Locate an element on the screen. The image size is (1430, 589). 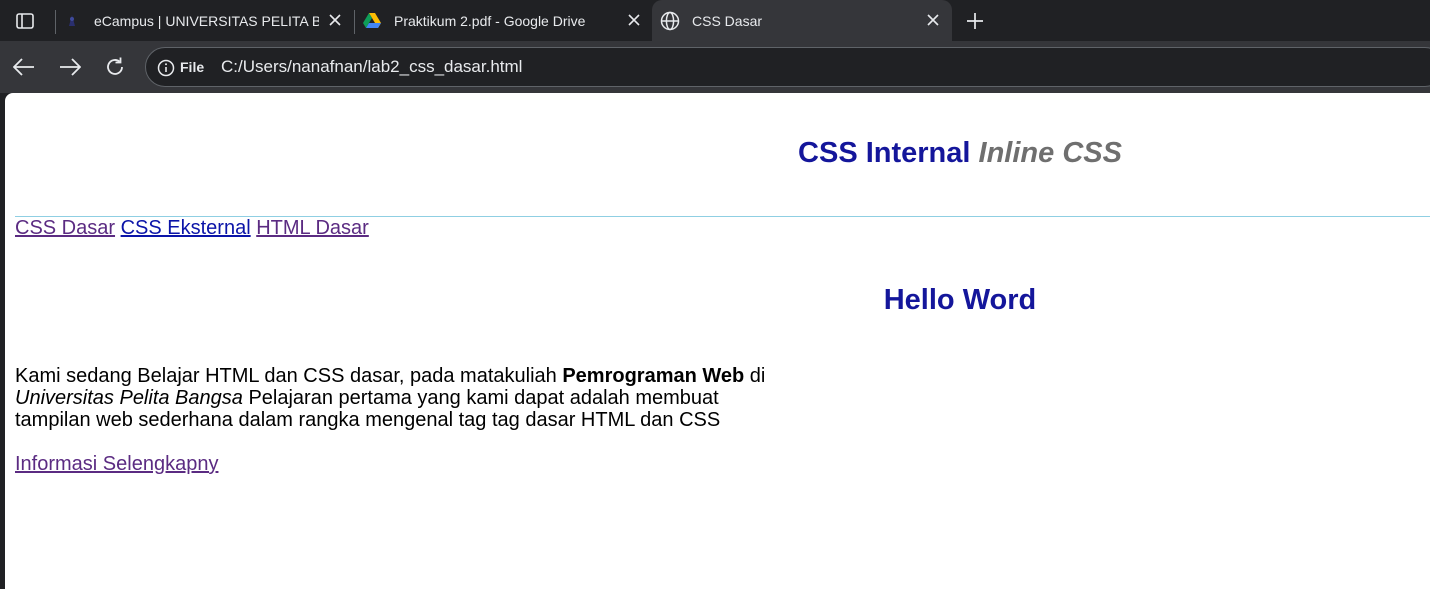
link-html-dasar: HTML Dasar is located at coordinates (312, 228).